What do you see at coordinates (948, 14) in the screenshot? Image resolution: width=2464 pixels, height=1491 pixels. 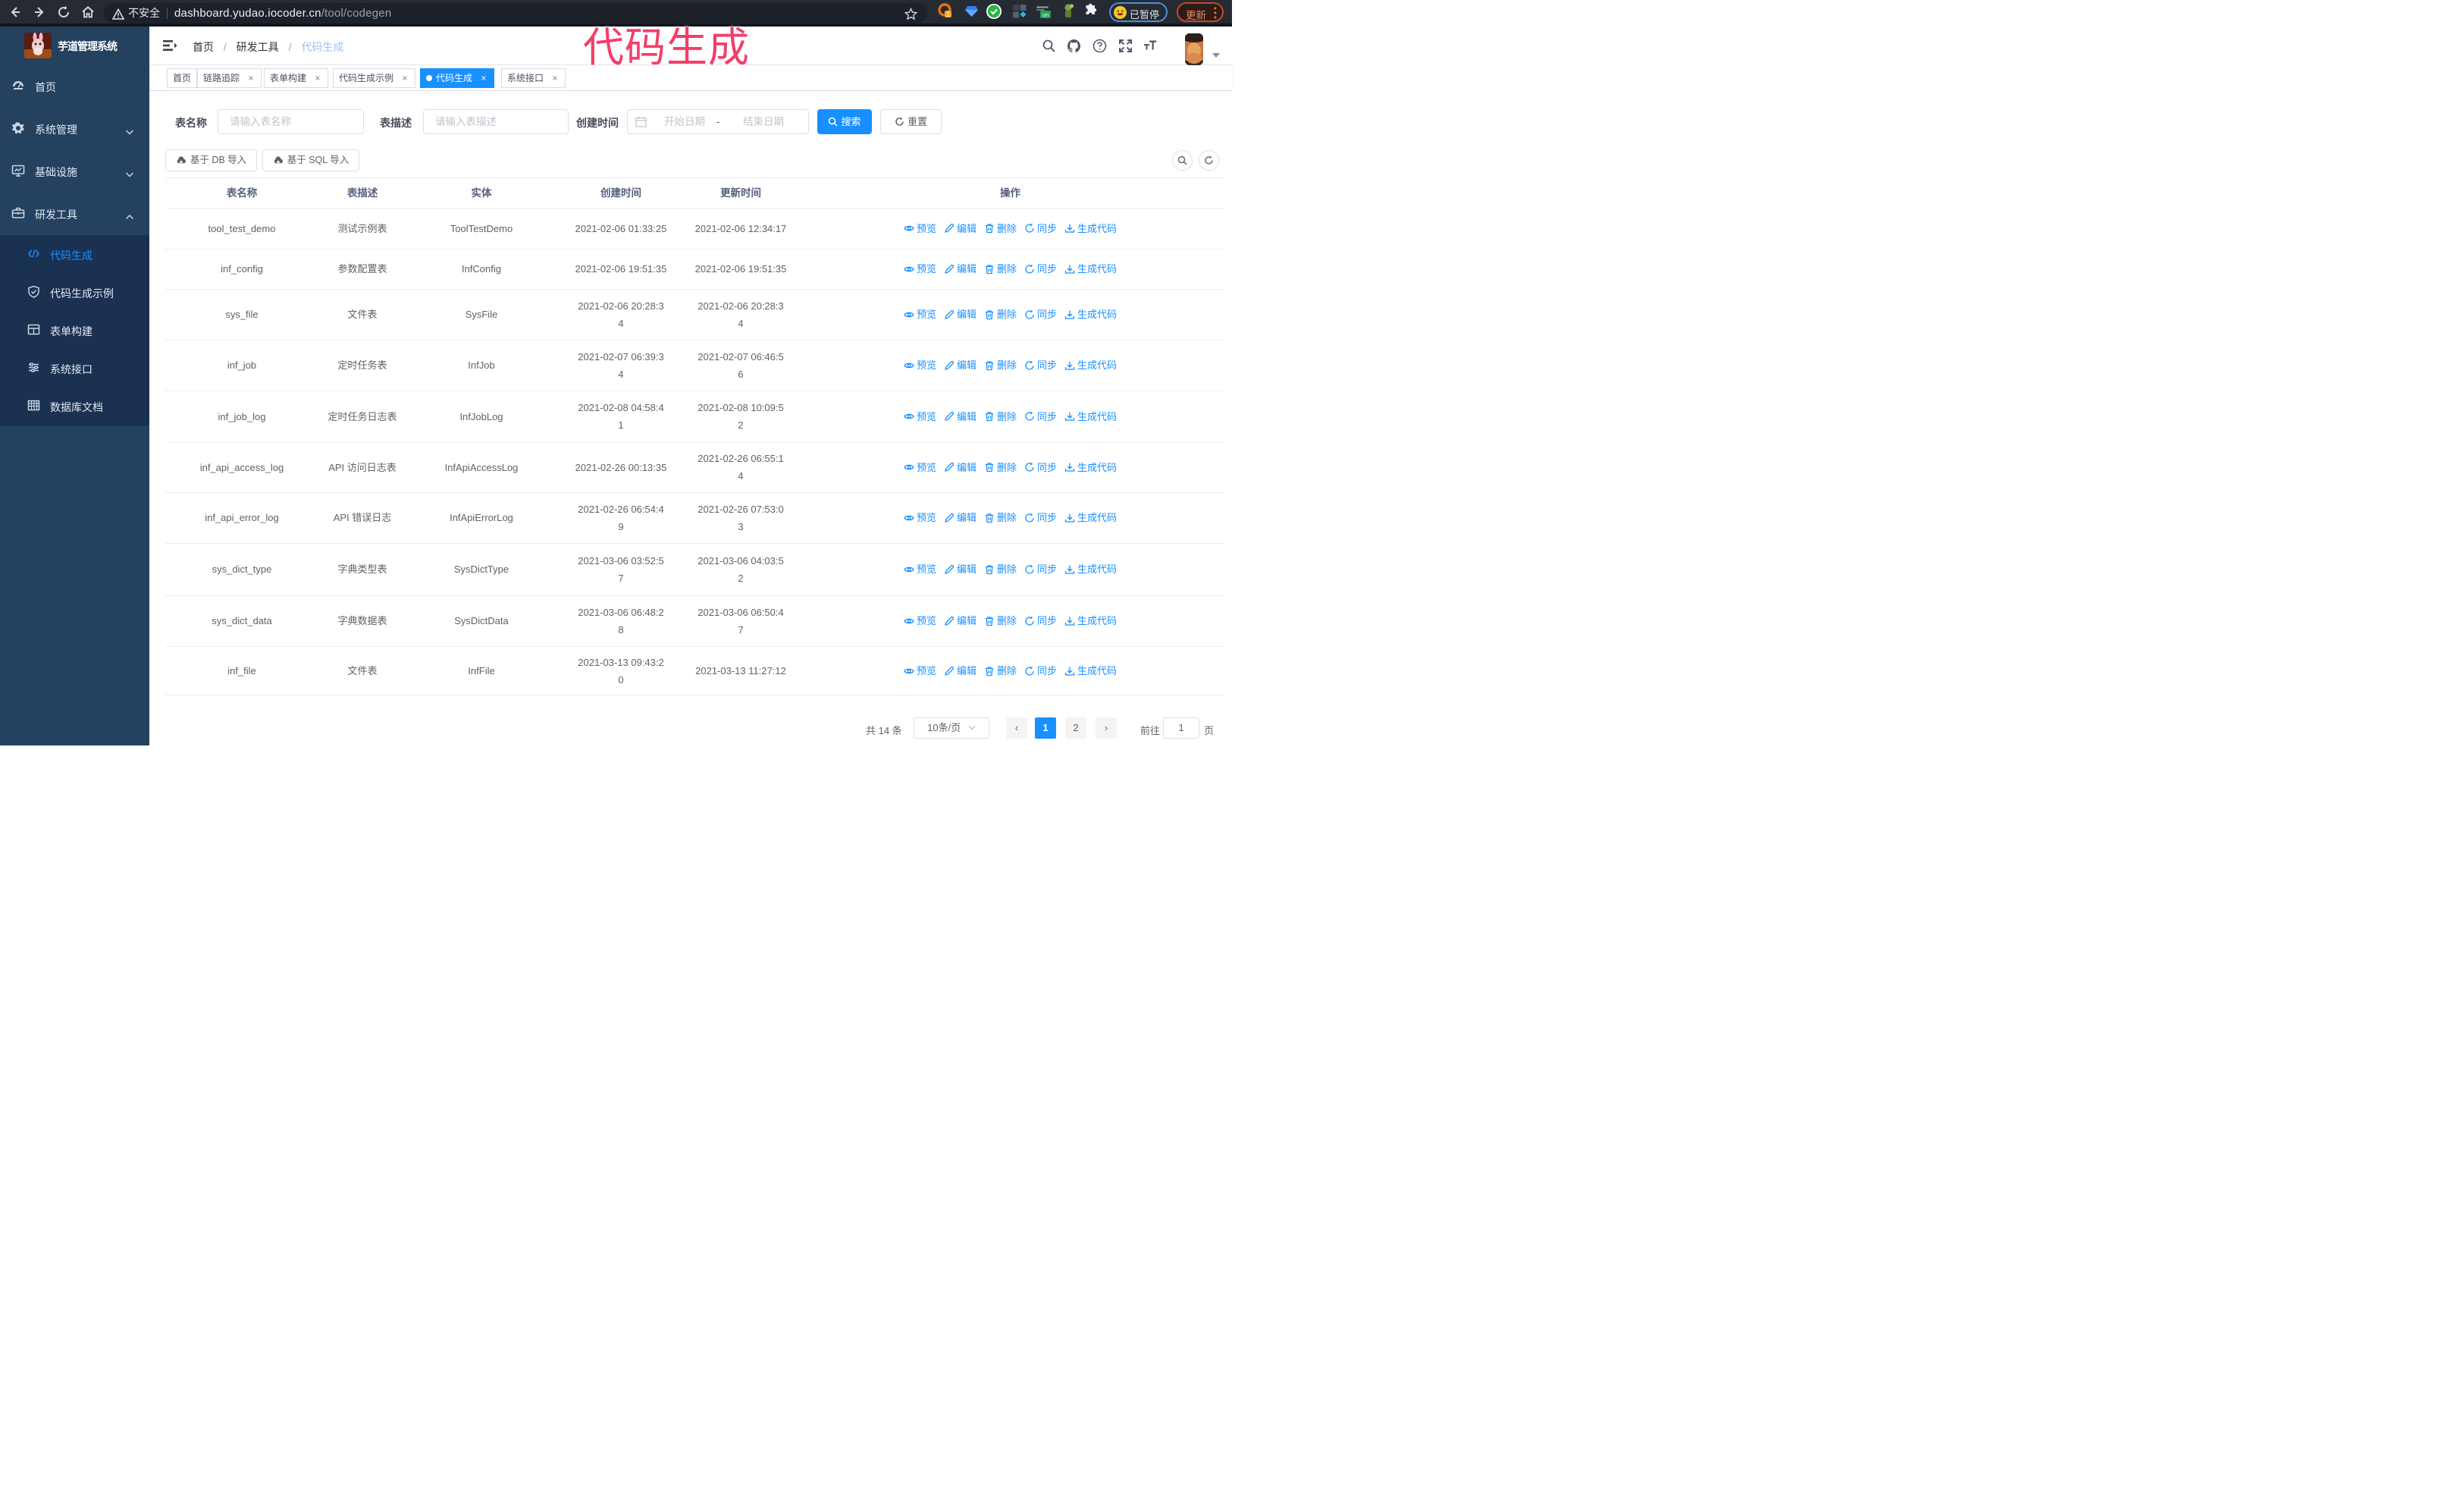 I see `svg-text: 1` at bounding box center [948, 14].